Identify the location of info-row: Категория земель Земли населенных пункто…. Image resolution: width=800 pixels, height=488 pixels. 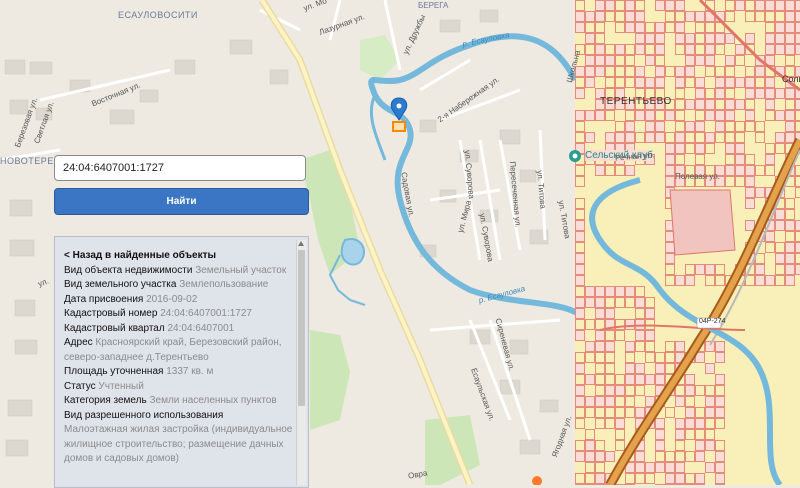
(180, 401).